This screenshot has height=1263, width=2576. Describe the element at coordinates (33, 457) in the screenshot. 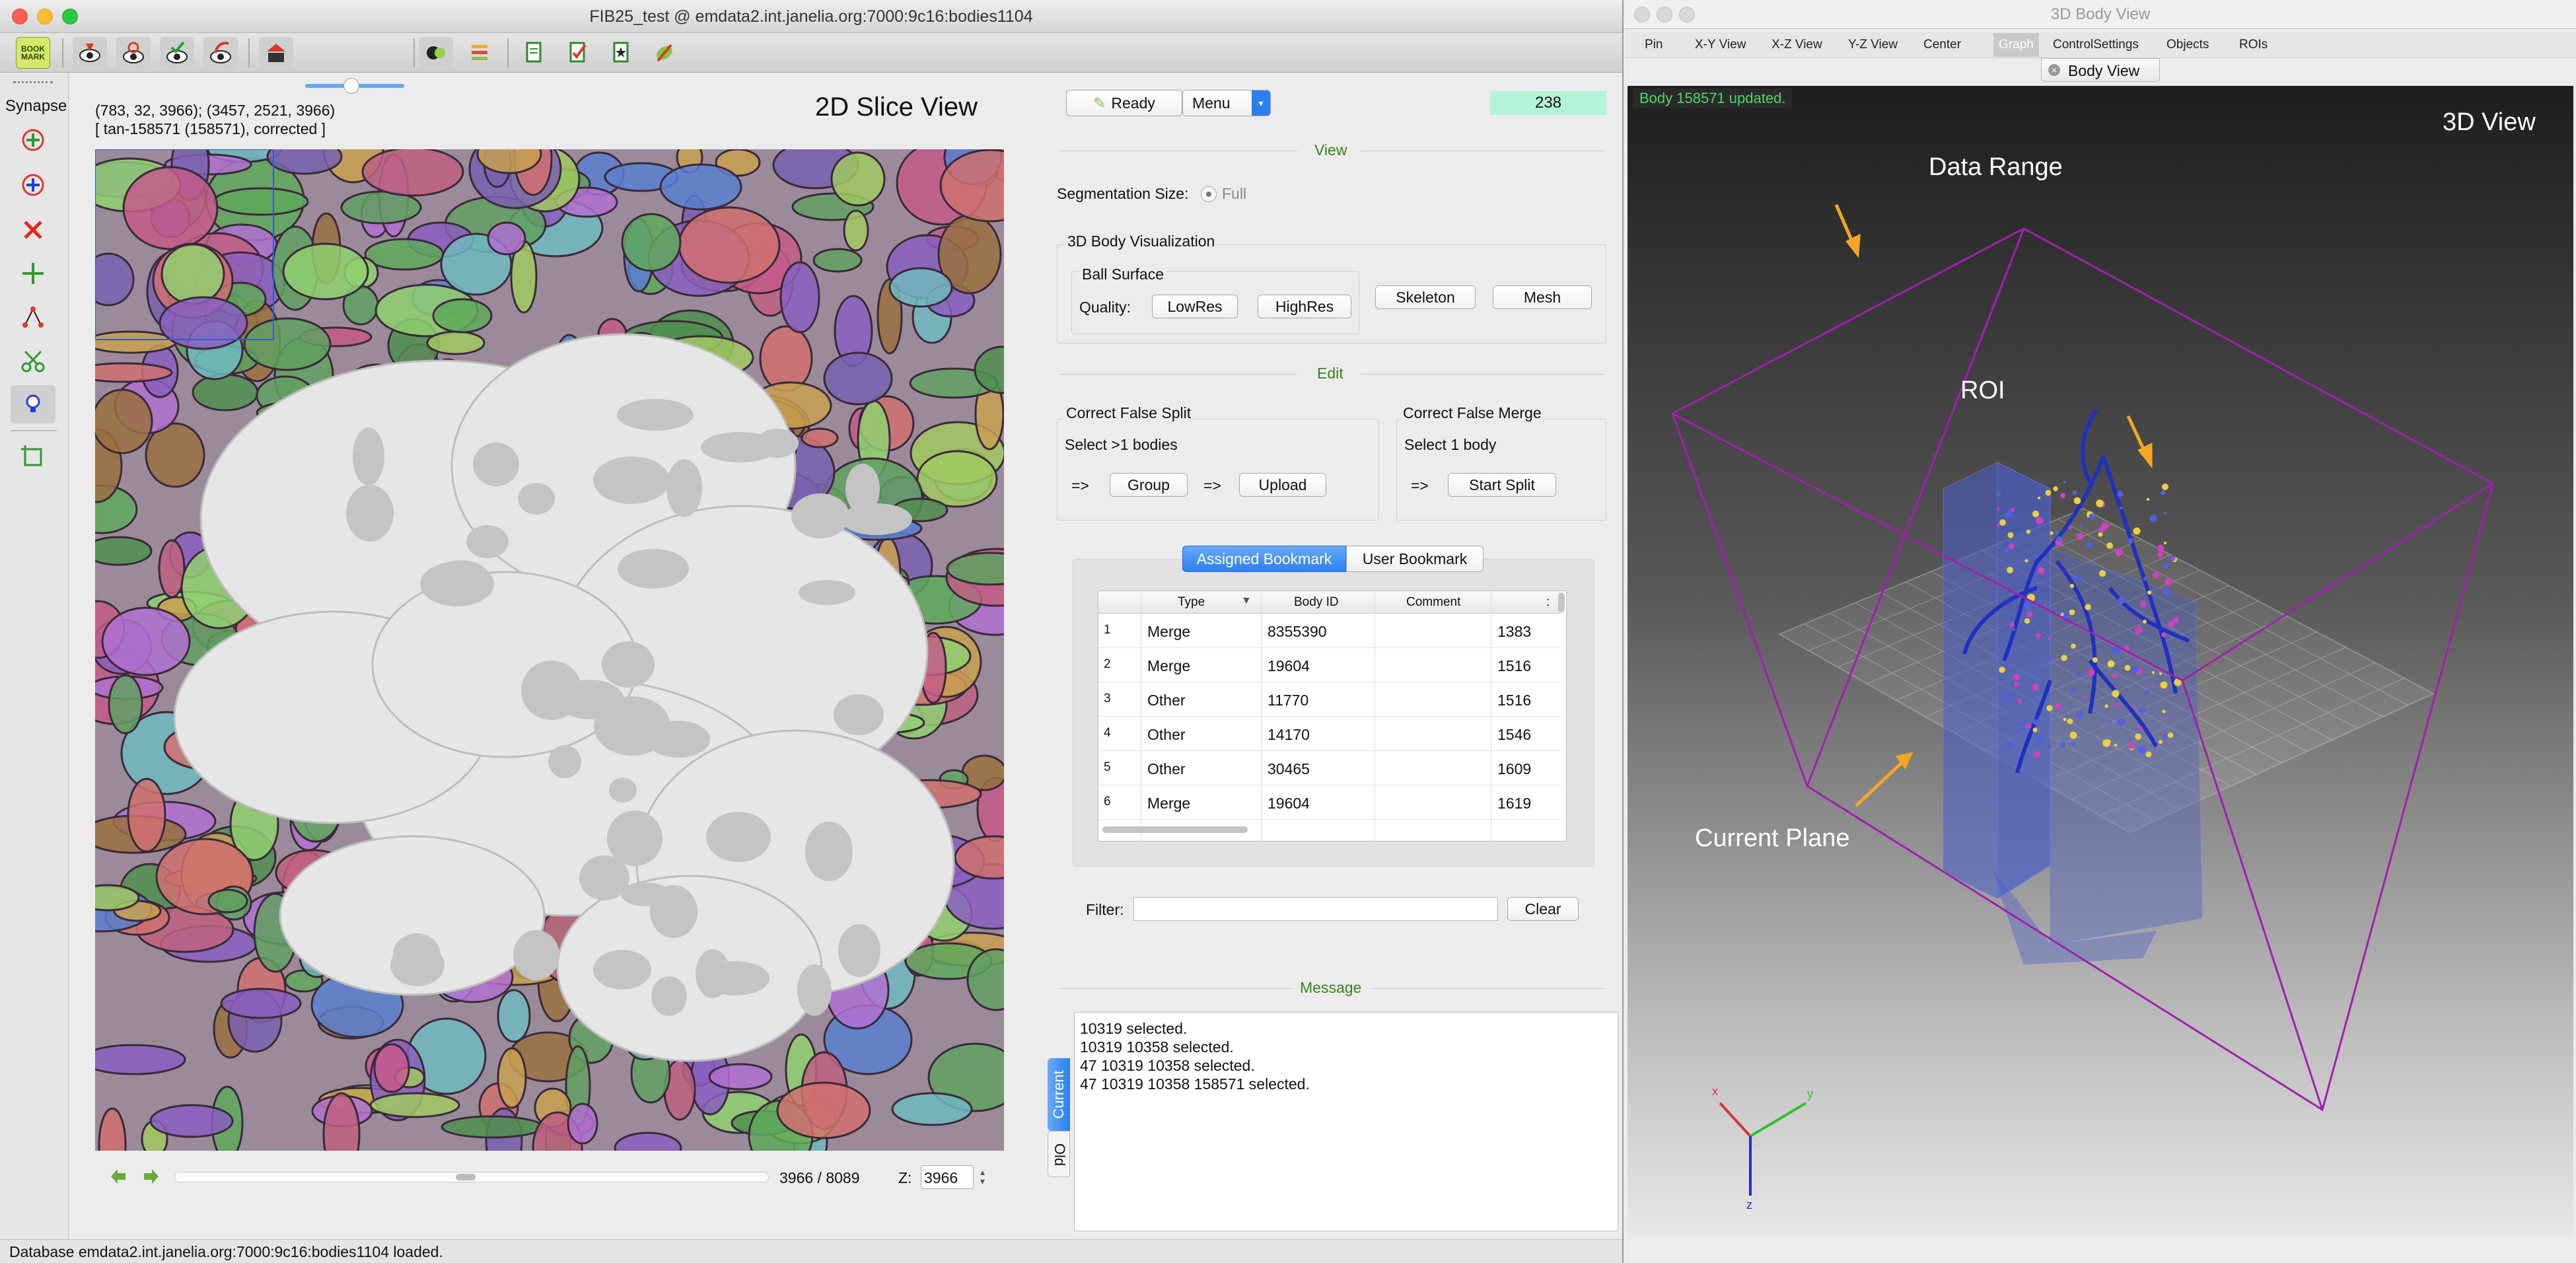

I see `crop-icon` at that location.